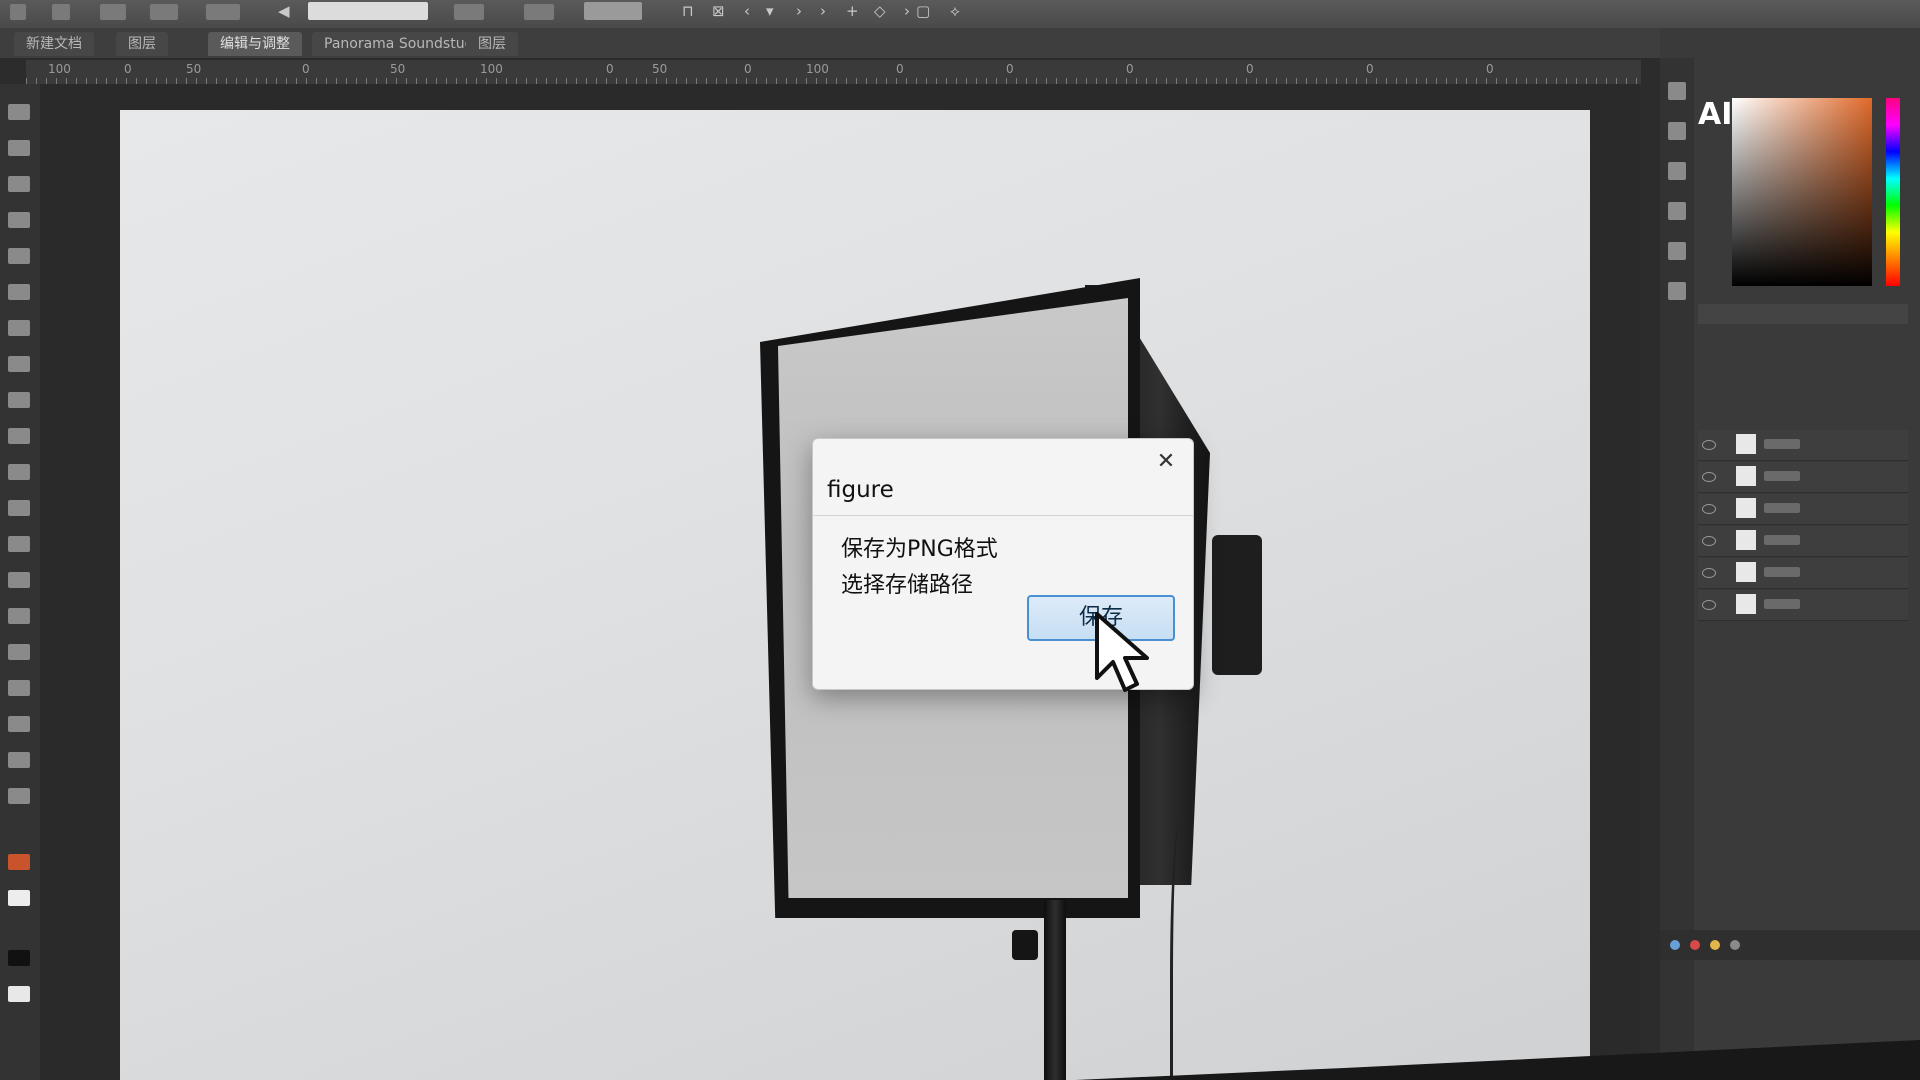 The height and width of the screenshot is (1080, 1920). Describe the element at coordinates (61, 12) in the screenshot. I see `rotate-icon` at that location.